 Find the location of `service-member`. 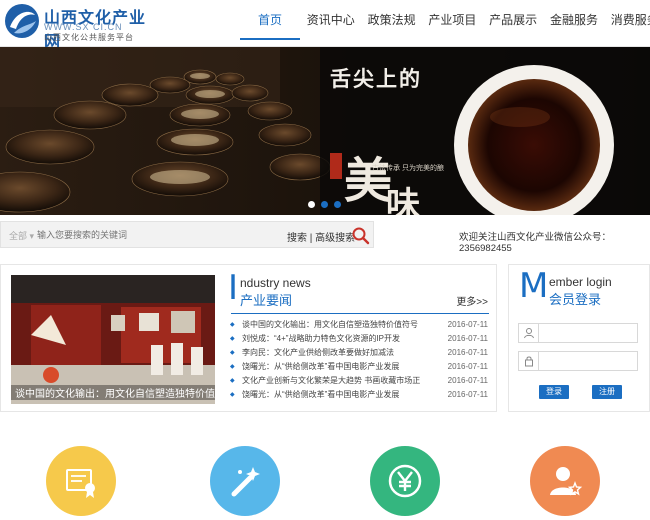

service-member is located at coordinates (565, 481).